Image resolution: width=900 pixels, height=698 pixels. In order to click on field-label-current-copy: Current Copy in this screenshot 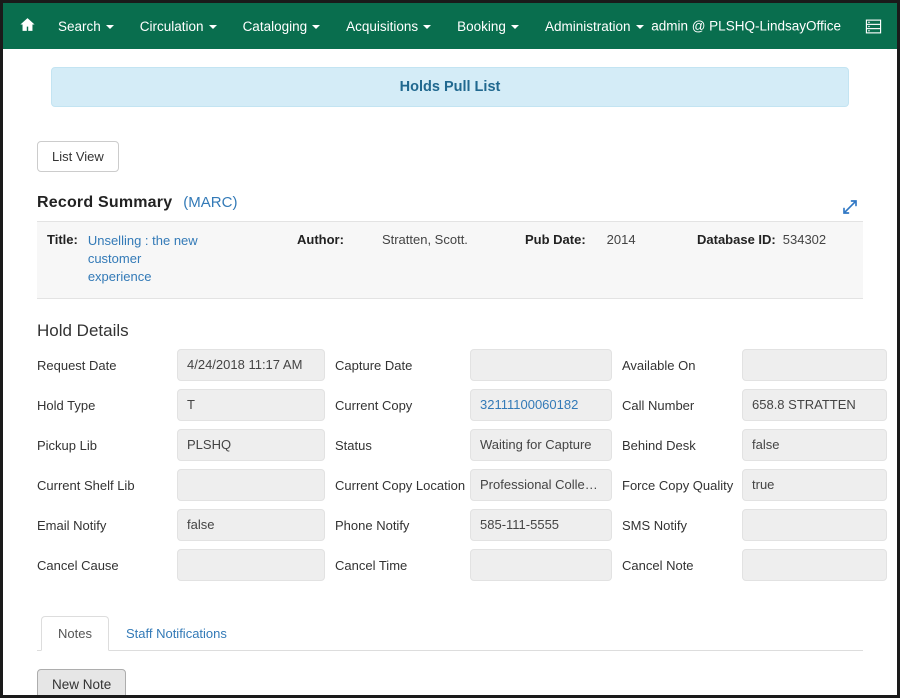, I will do `click(374, 405)`.